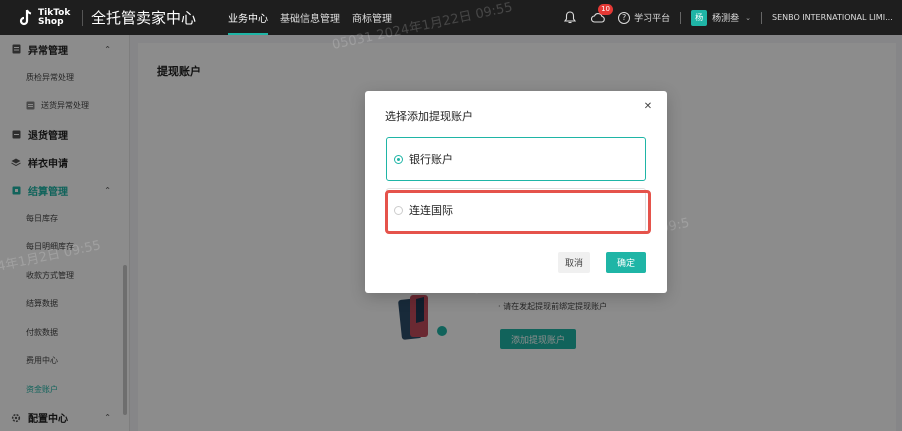  I want to click on tab-basic-info: 基础信息管理, so click(310, 17).